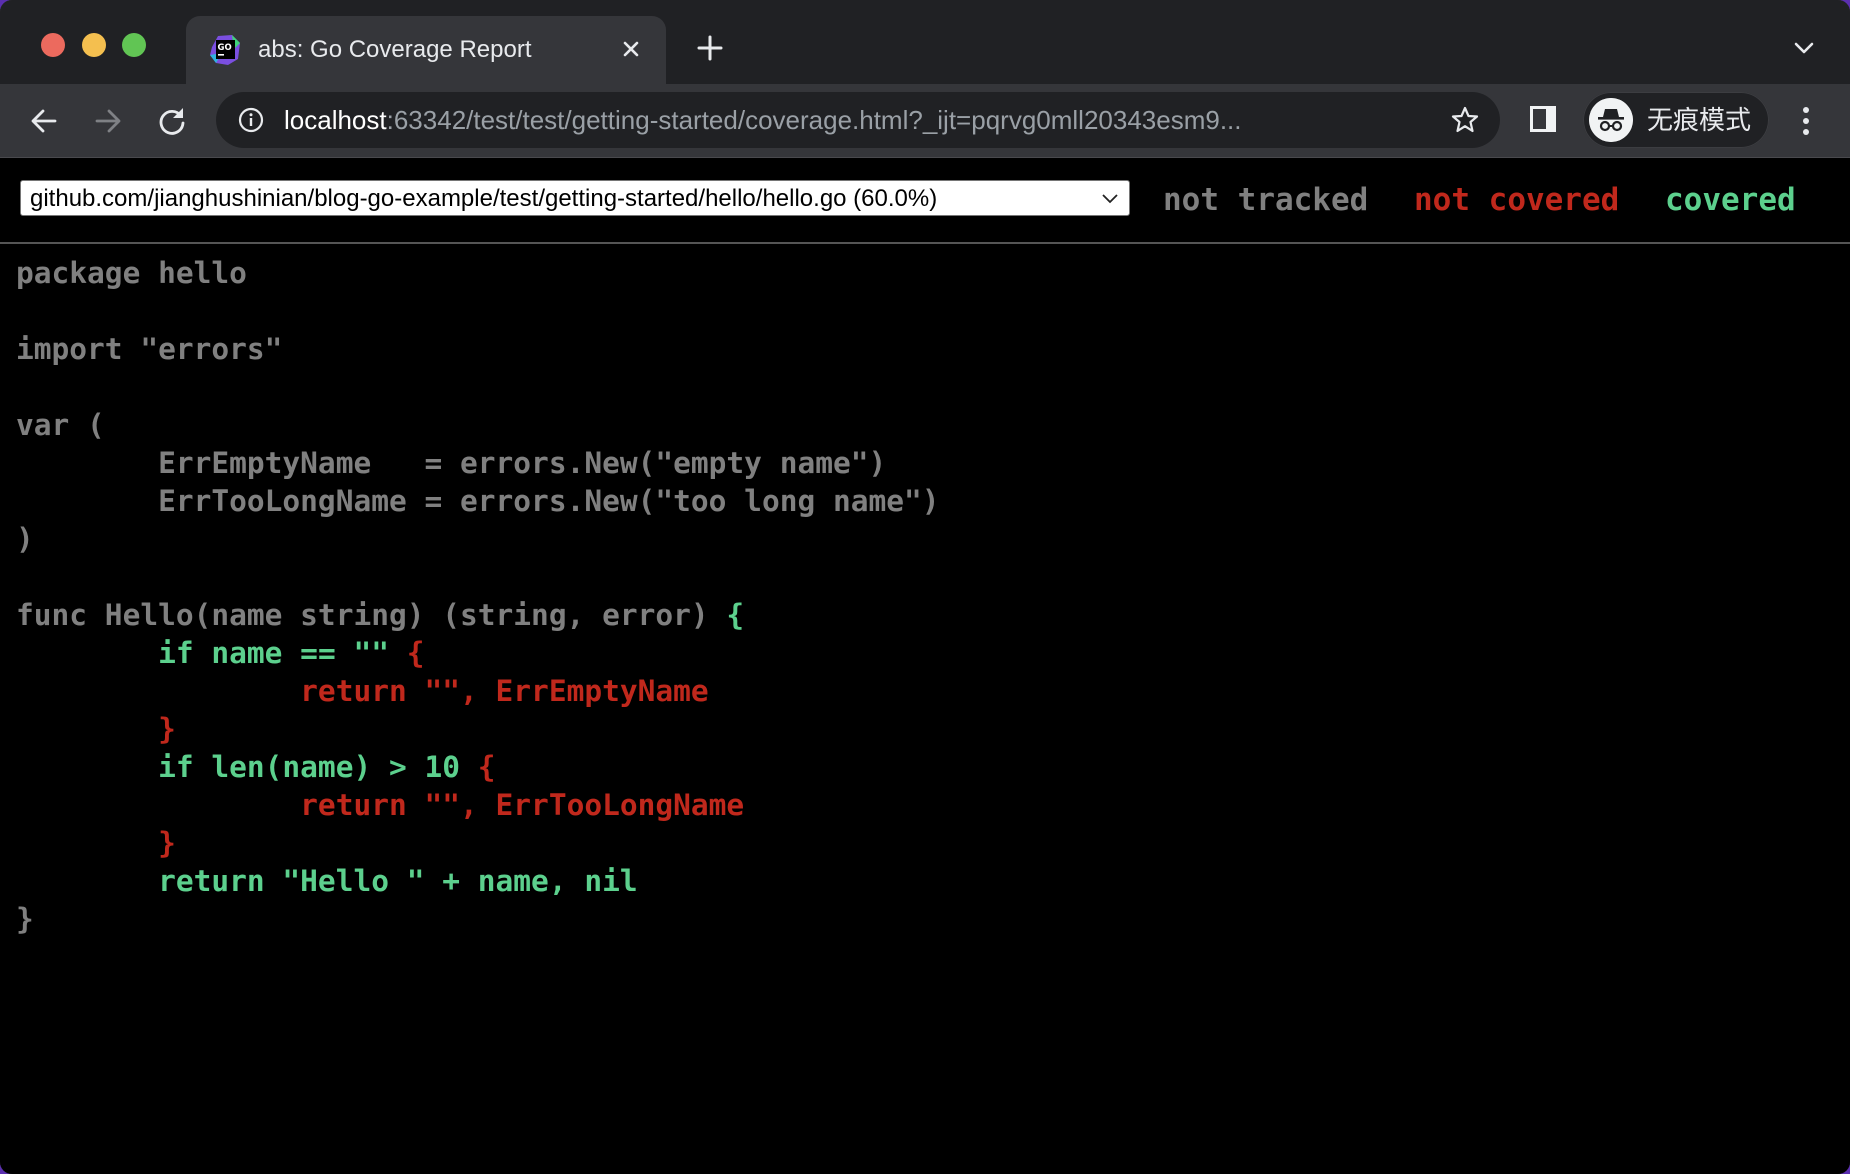  Describe the element at coordinates (1804, 48) in the screenshot. I see `tab-search-chevron-icon` at that location.